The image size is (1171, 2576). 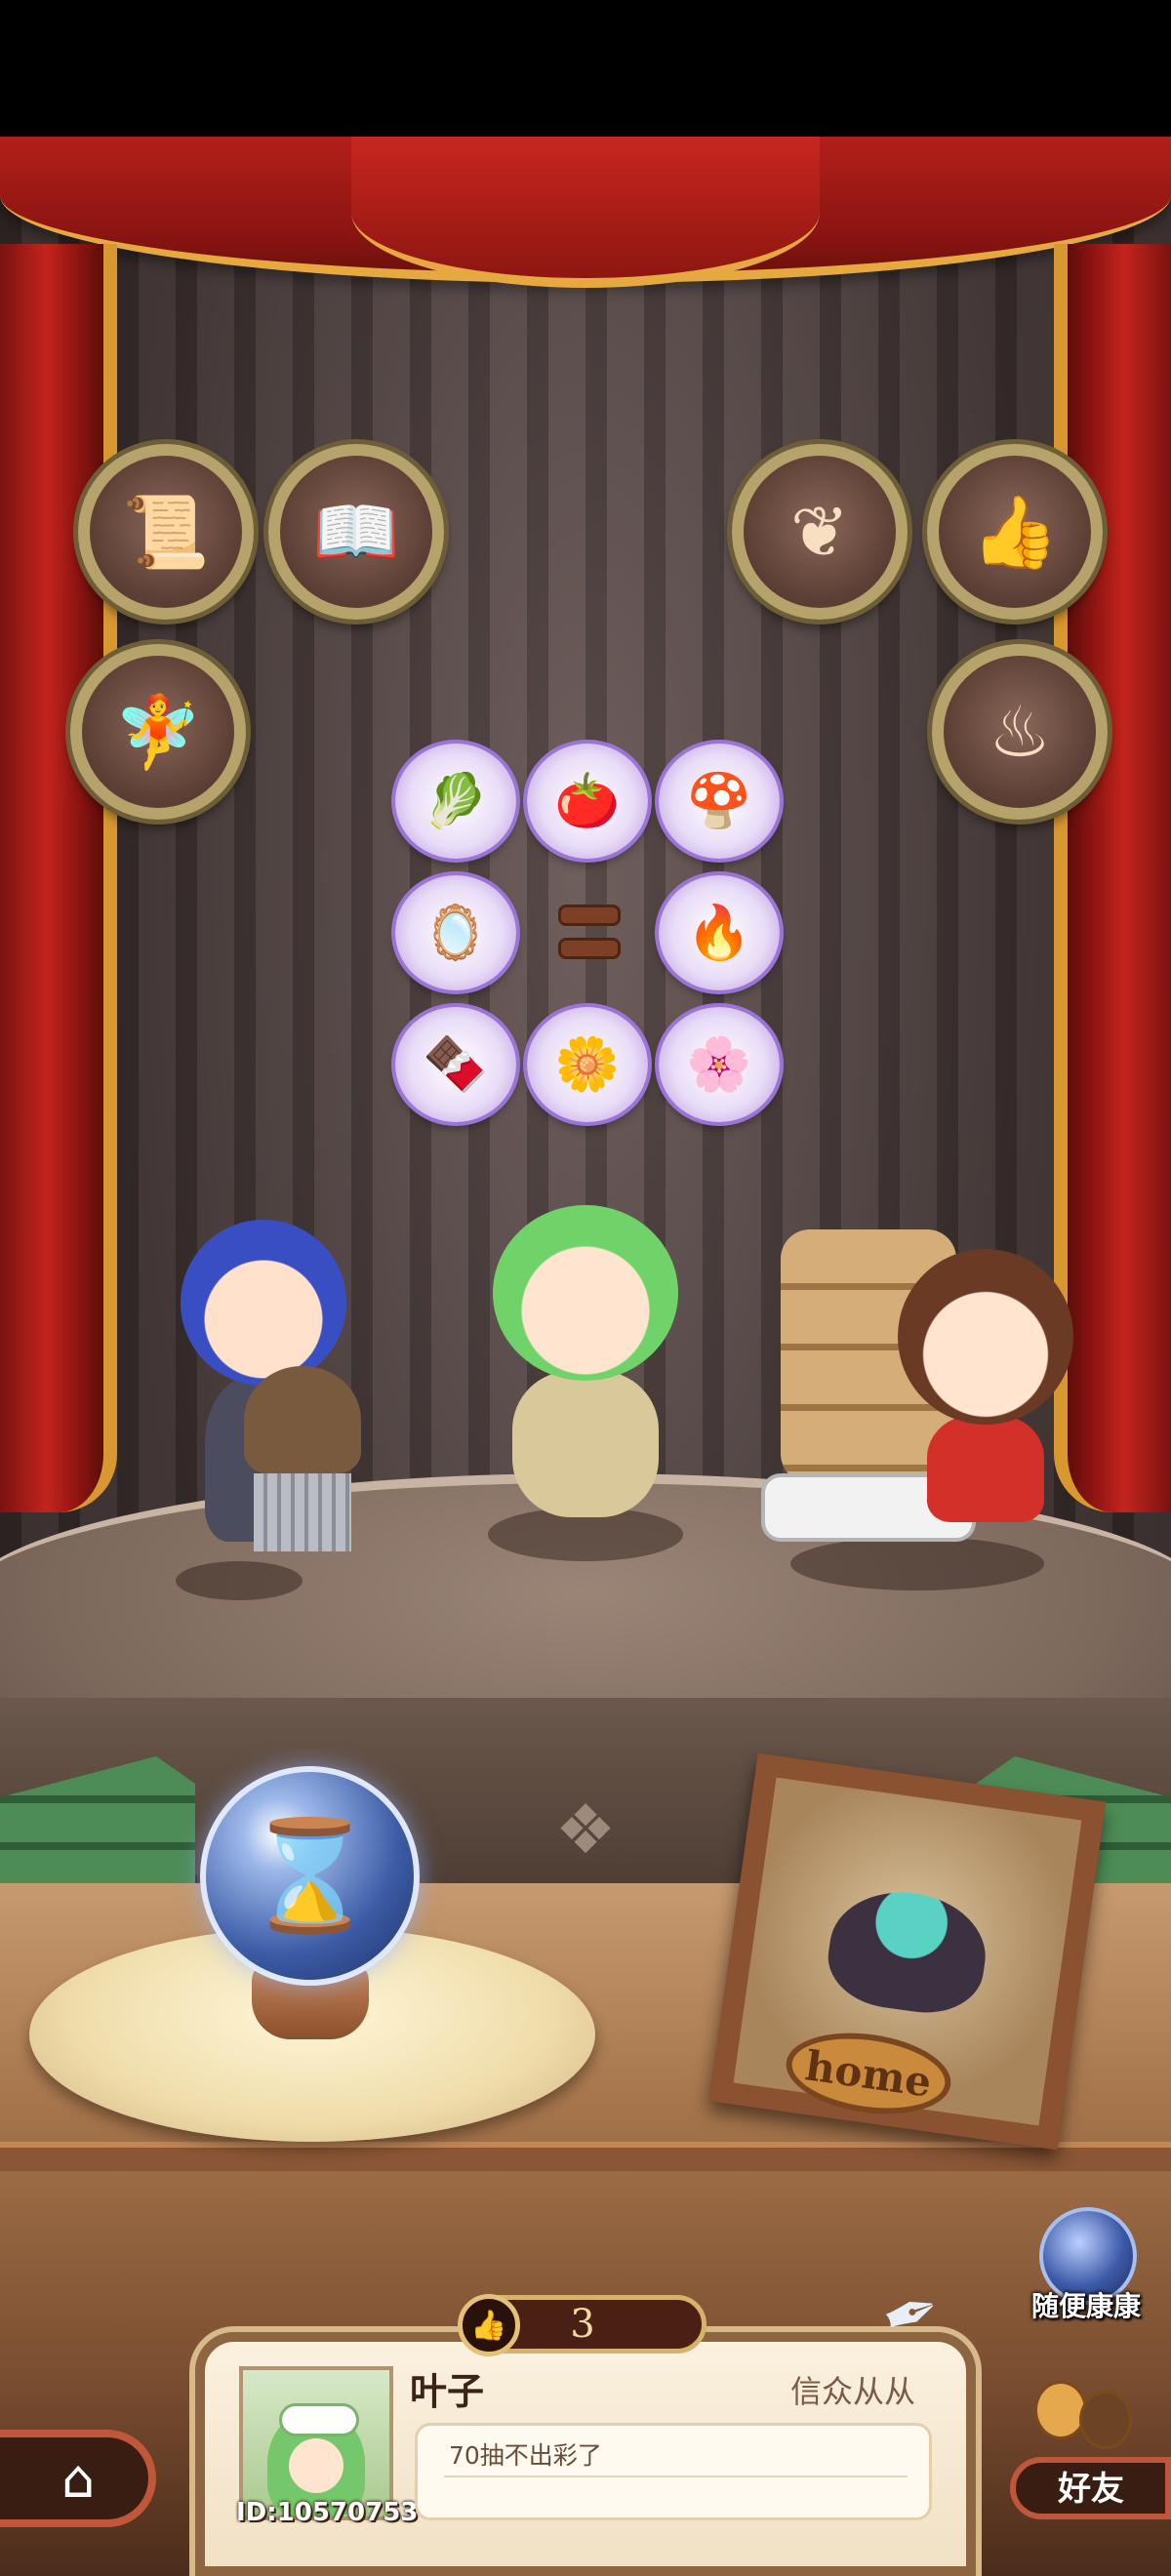 What do you see at coordinates (302, 1458) in the screenshot?
I see `mud-monster` at bounding box center [302, 1458].